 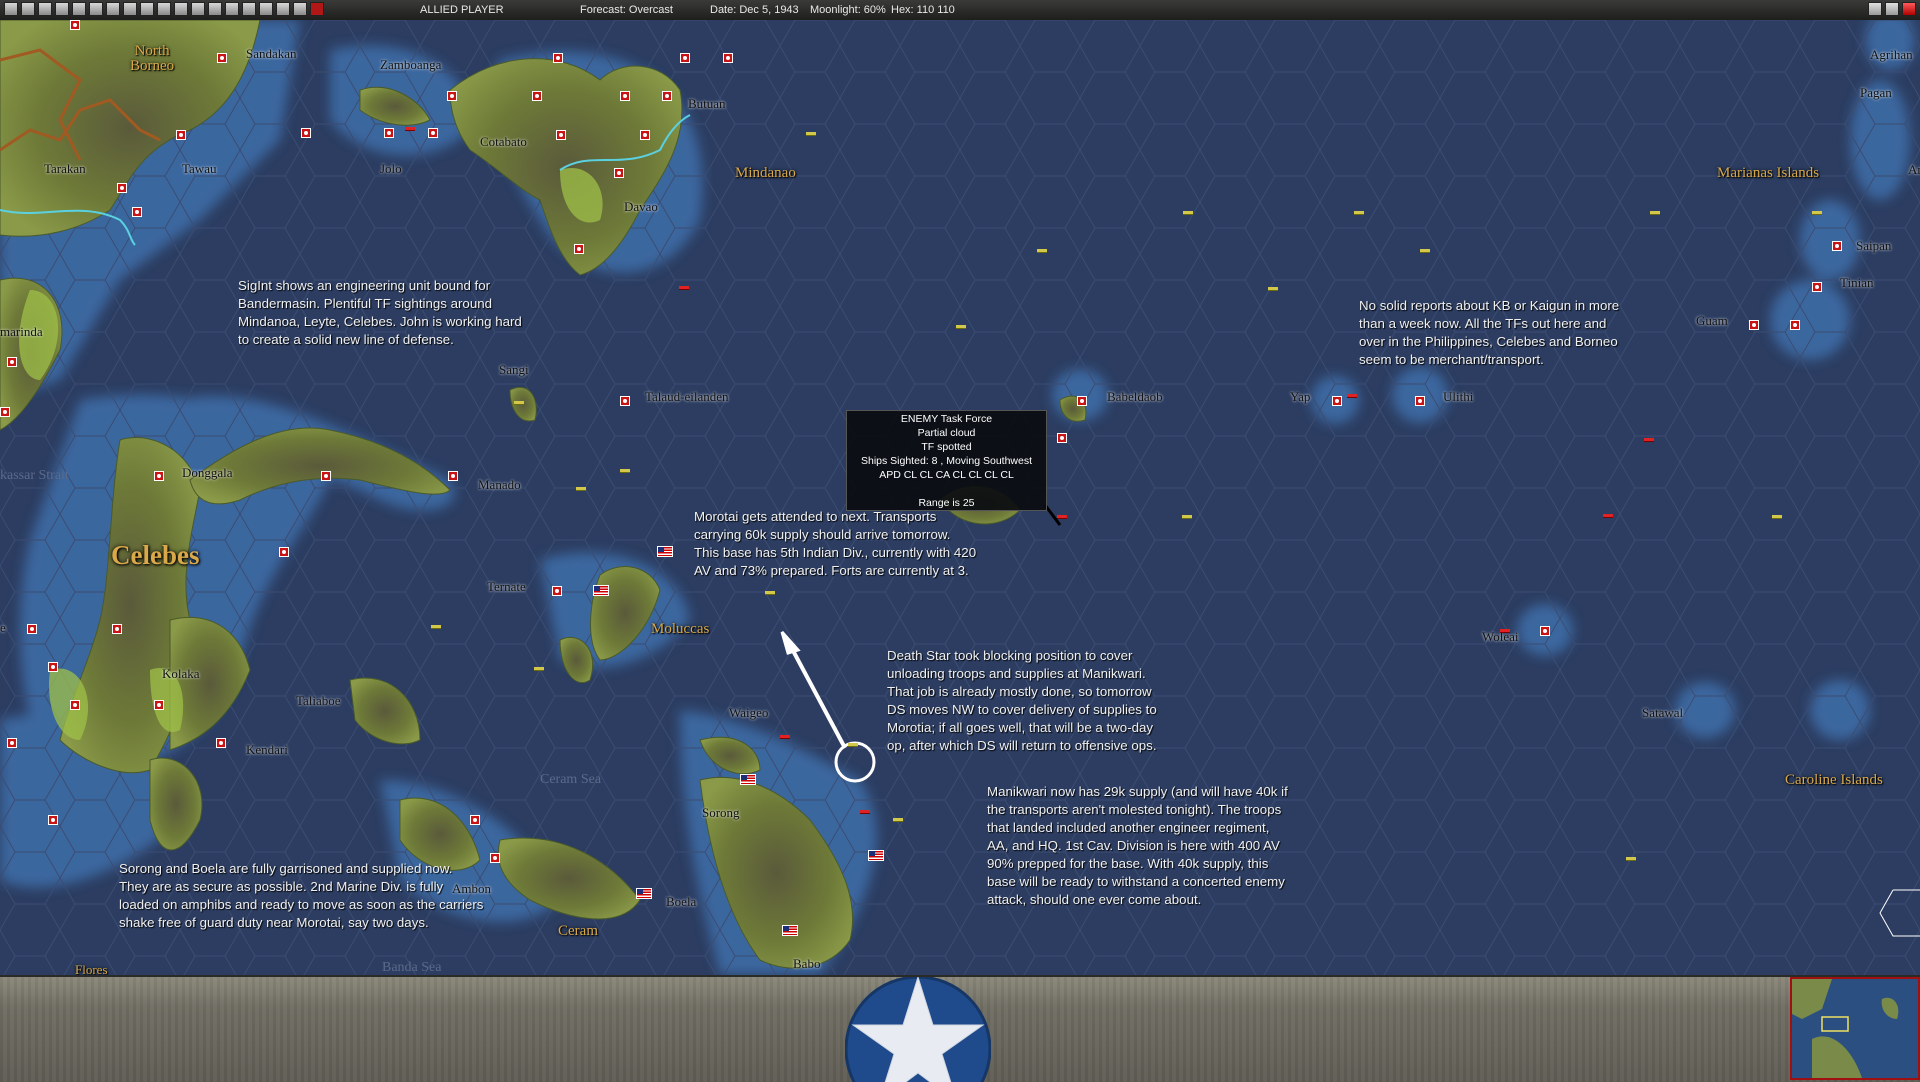 What do you see at coordinates (1875, 9) in the screenshot?
I see `minimize-icon` at bounding box center [1875, 9].